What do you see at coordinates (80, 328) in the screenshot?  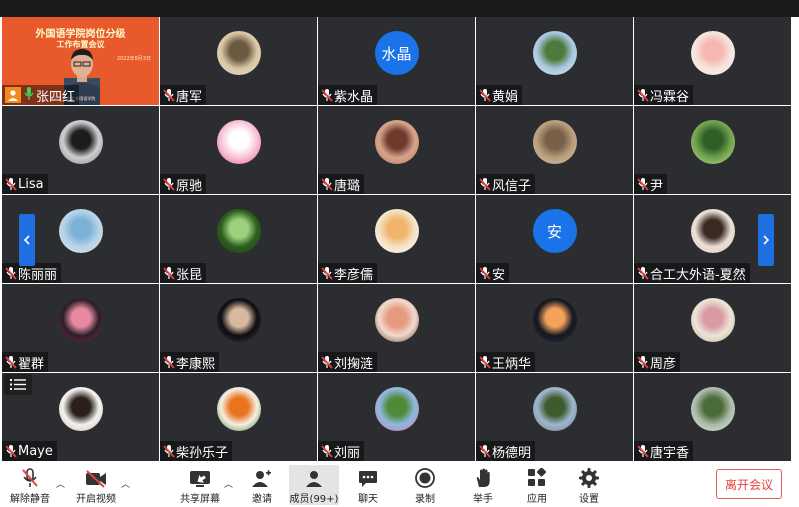 I see `participant-tile: 翟群` at bounding box center [80, 328].